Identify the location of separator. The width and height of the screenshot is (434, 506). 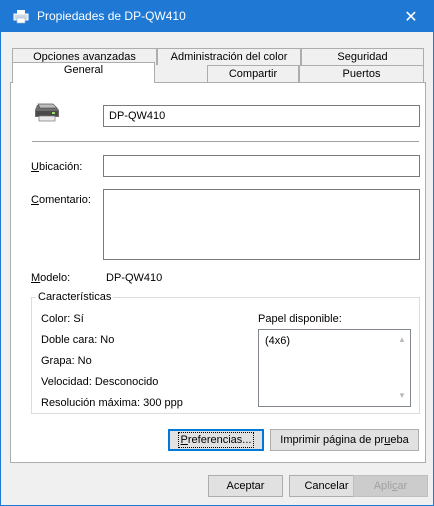
(225, 141).